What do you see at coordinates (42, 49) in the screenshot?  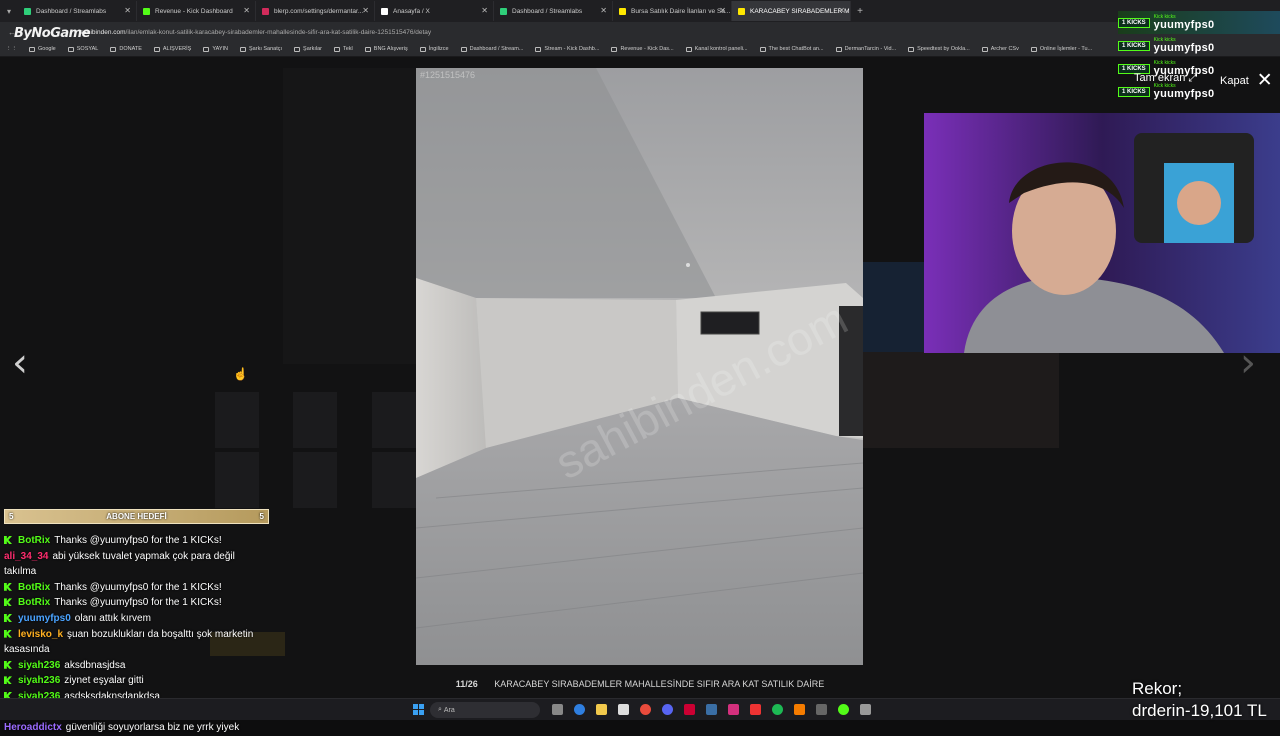 I see `bookmark-item: Google` at bounding box center [42, 49].